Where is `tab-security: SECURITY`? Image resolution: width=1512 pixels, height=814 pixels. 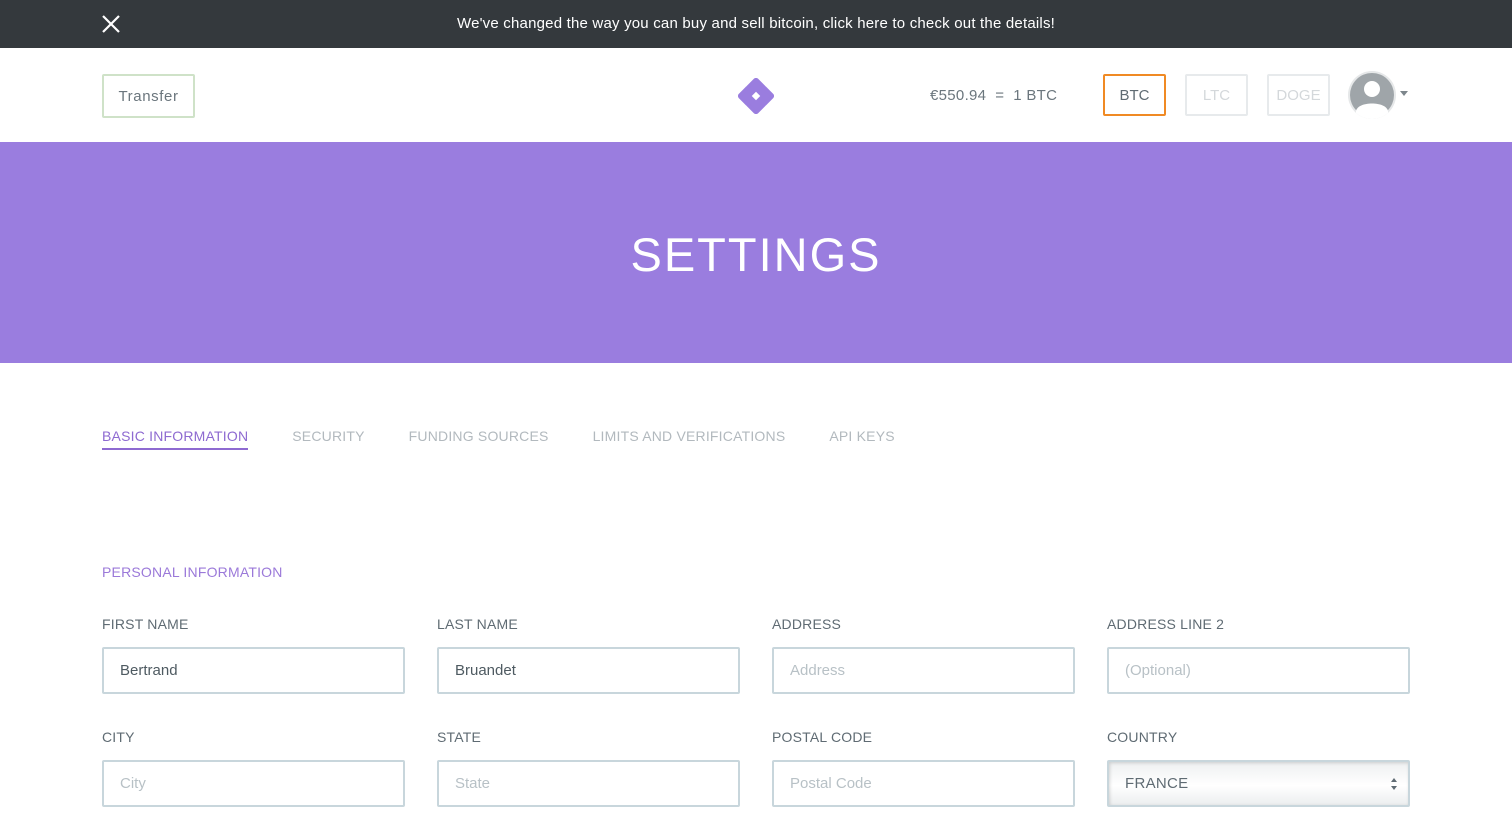
tab-security: SECURITY is located at coordinates (328, 436).